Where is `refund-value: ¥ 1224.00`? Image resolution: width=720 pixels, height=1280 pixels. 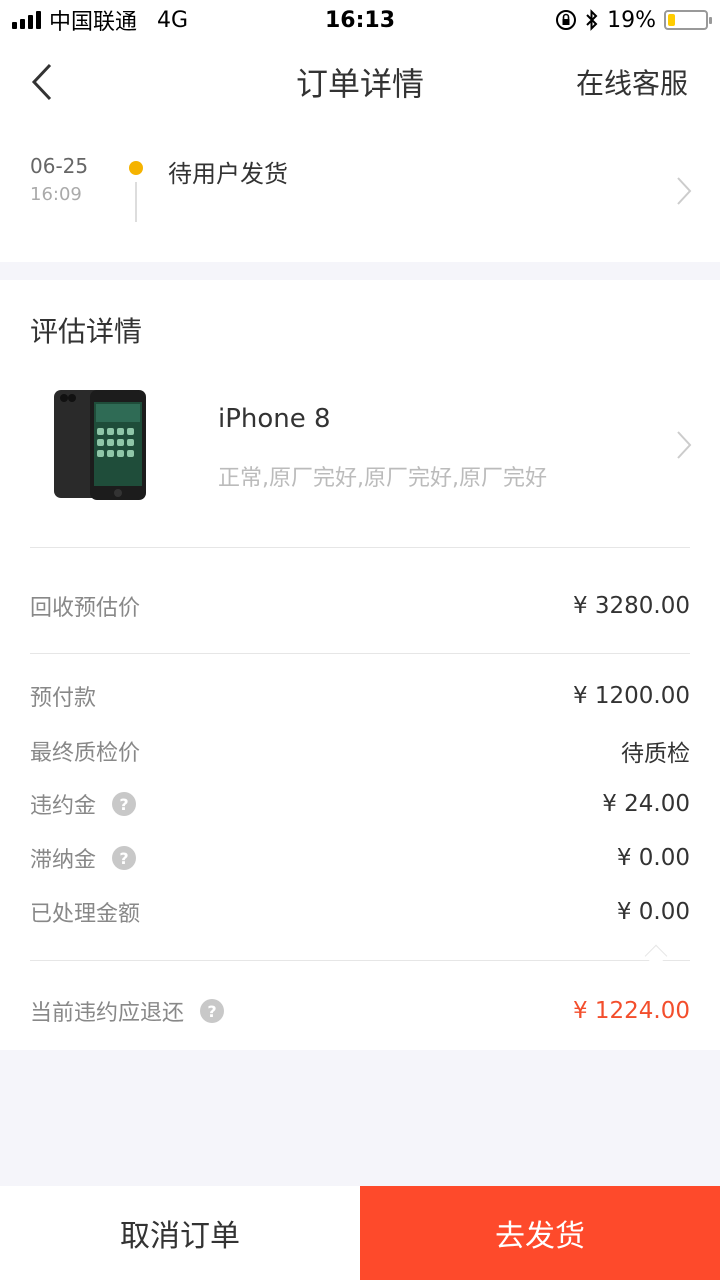
refund-value: ¥ 1224.00 is located at coordinates (631, 1011).